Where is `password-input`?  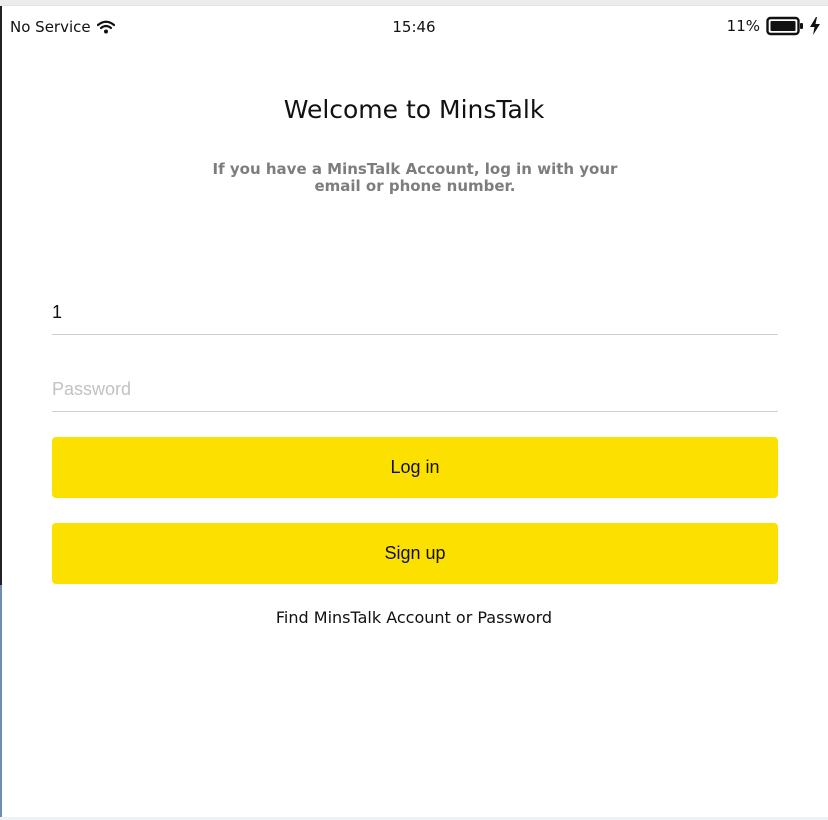
password-input is located at coordinates (415, 389).